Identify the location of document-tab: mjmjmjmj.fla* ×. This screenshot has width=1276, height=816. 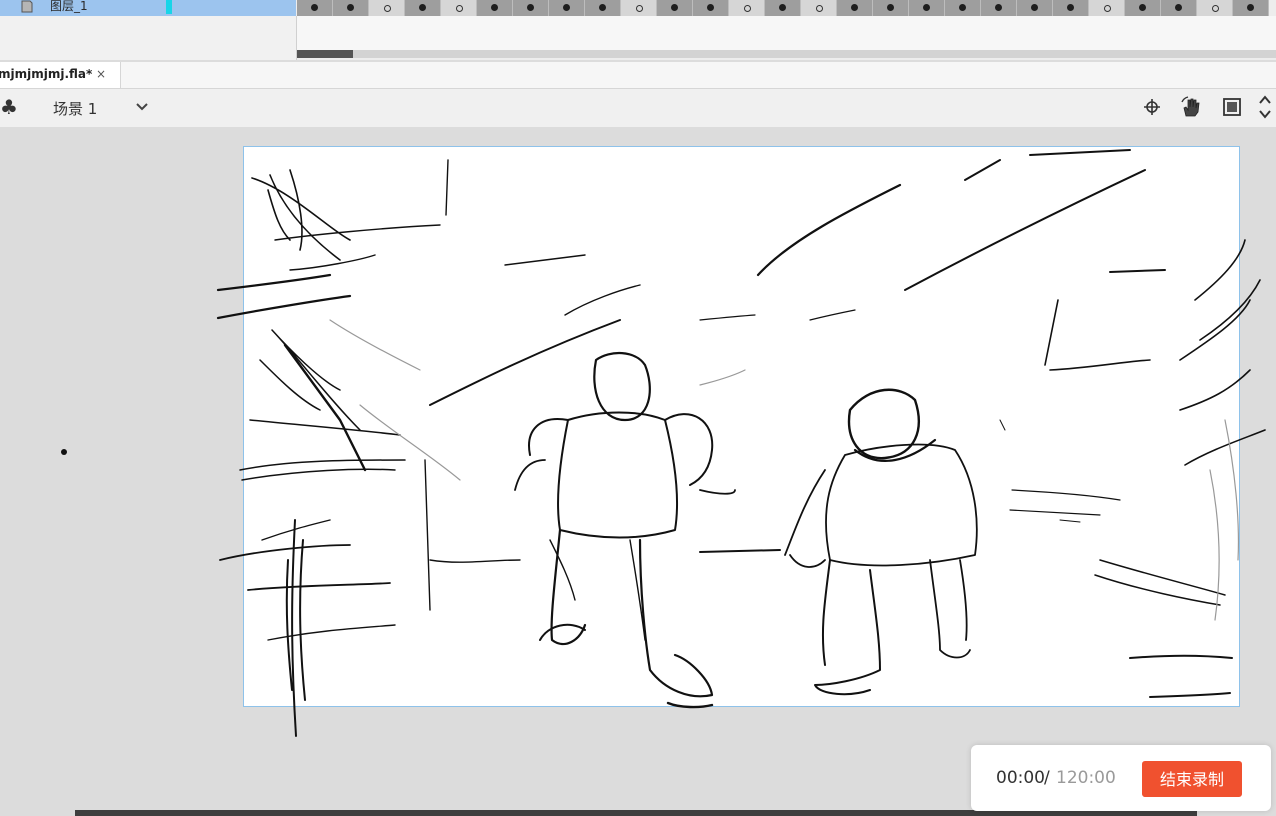
(60, 75).